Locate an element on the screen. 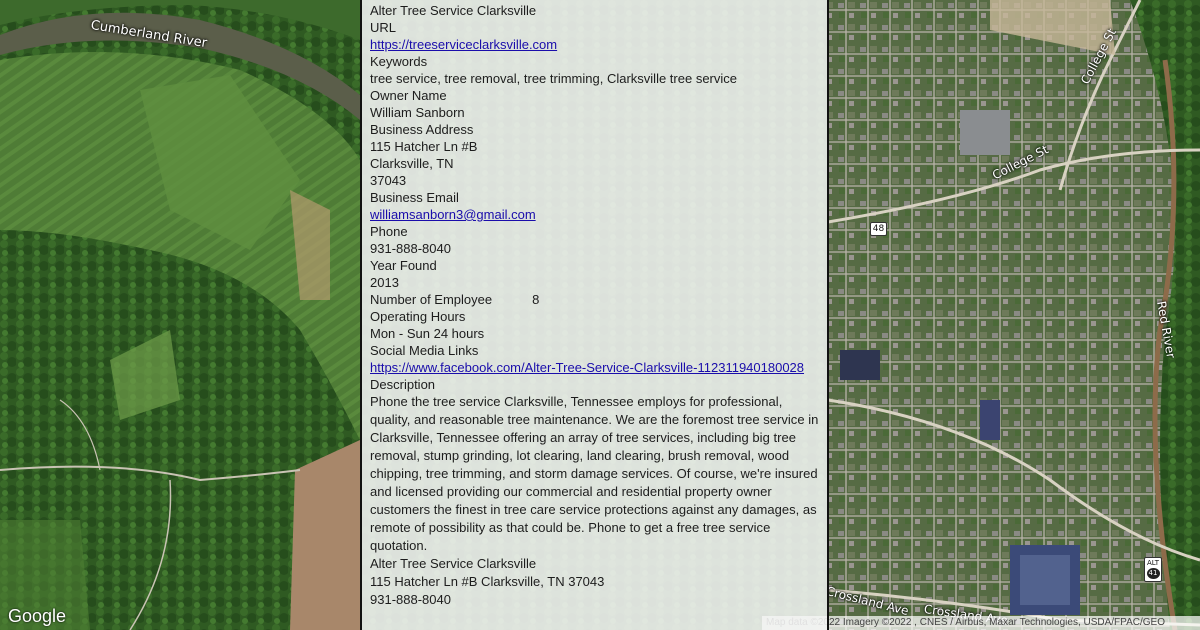 Image resolution: width=1200 pixels, height=630 pixels. employee-label: Number of Employee is located at coordinates (431, 299).